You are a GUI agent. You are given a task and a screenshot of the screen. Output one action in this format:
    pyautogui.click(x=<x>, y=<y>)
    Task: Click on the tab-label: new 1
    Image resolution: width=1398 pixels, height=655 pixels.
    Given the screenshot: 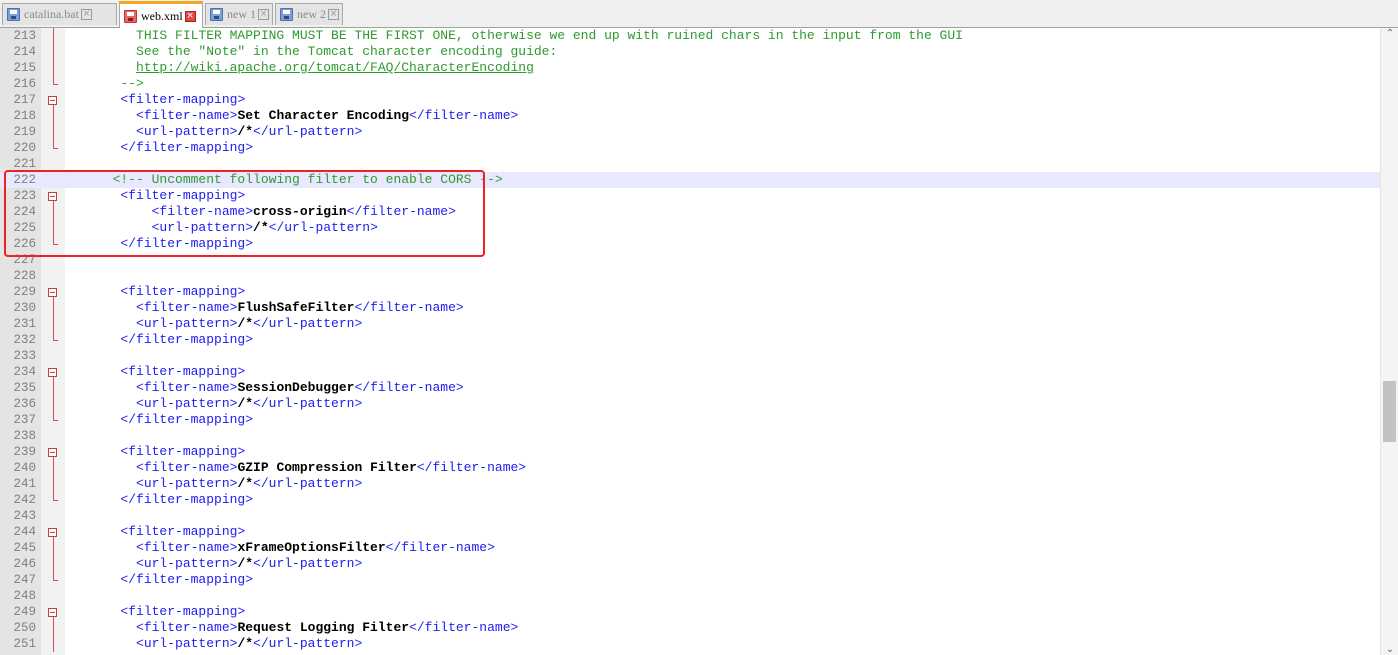 What is the action you would take?
    pyautogui.click(x=241, y=14)
    